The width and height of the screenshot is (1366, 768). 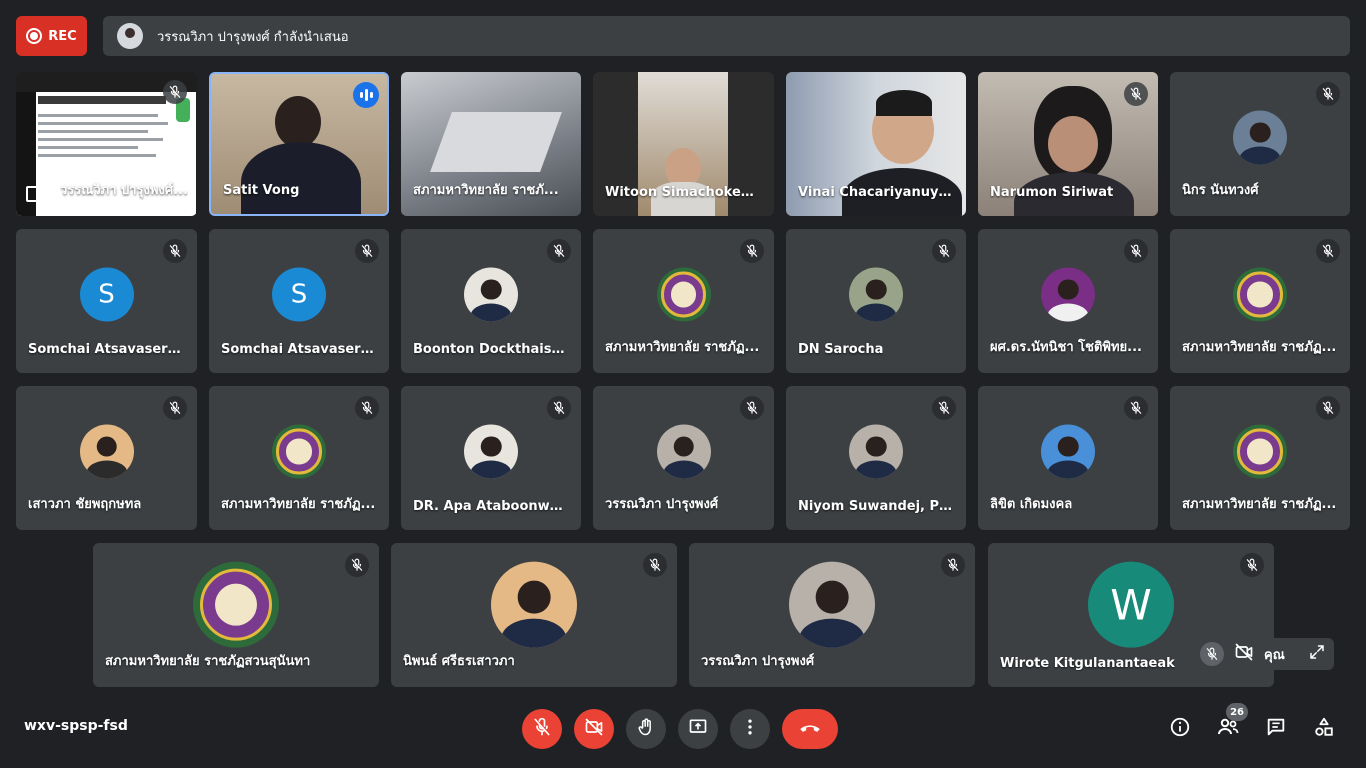 What do you see at coordinates (1031, 504) in the screenshot?
I see `participant-name: ลิขิต เกิดมงคล` at bounding box center [1031, 504].